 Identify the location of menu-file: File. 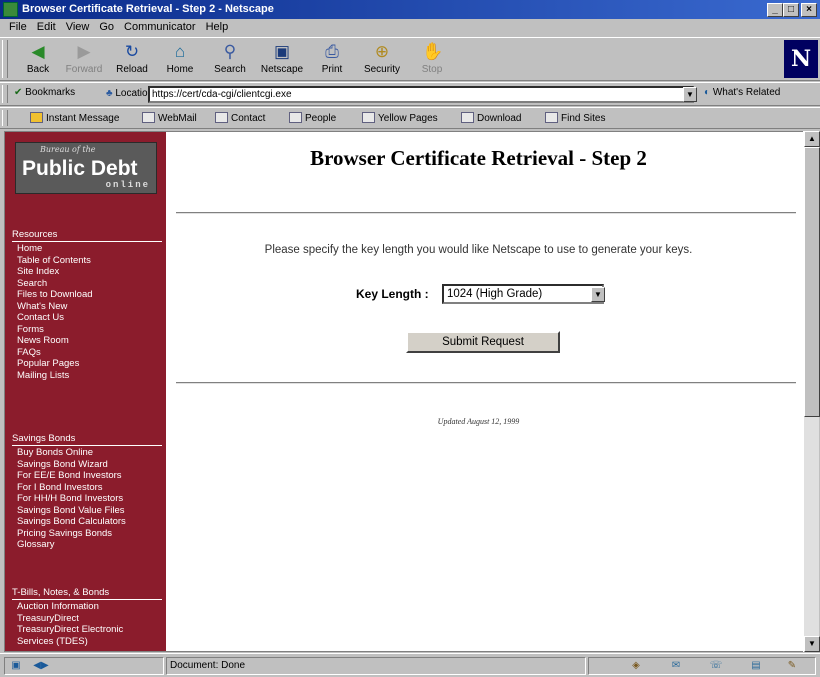
(18, 27).